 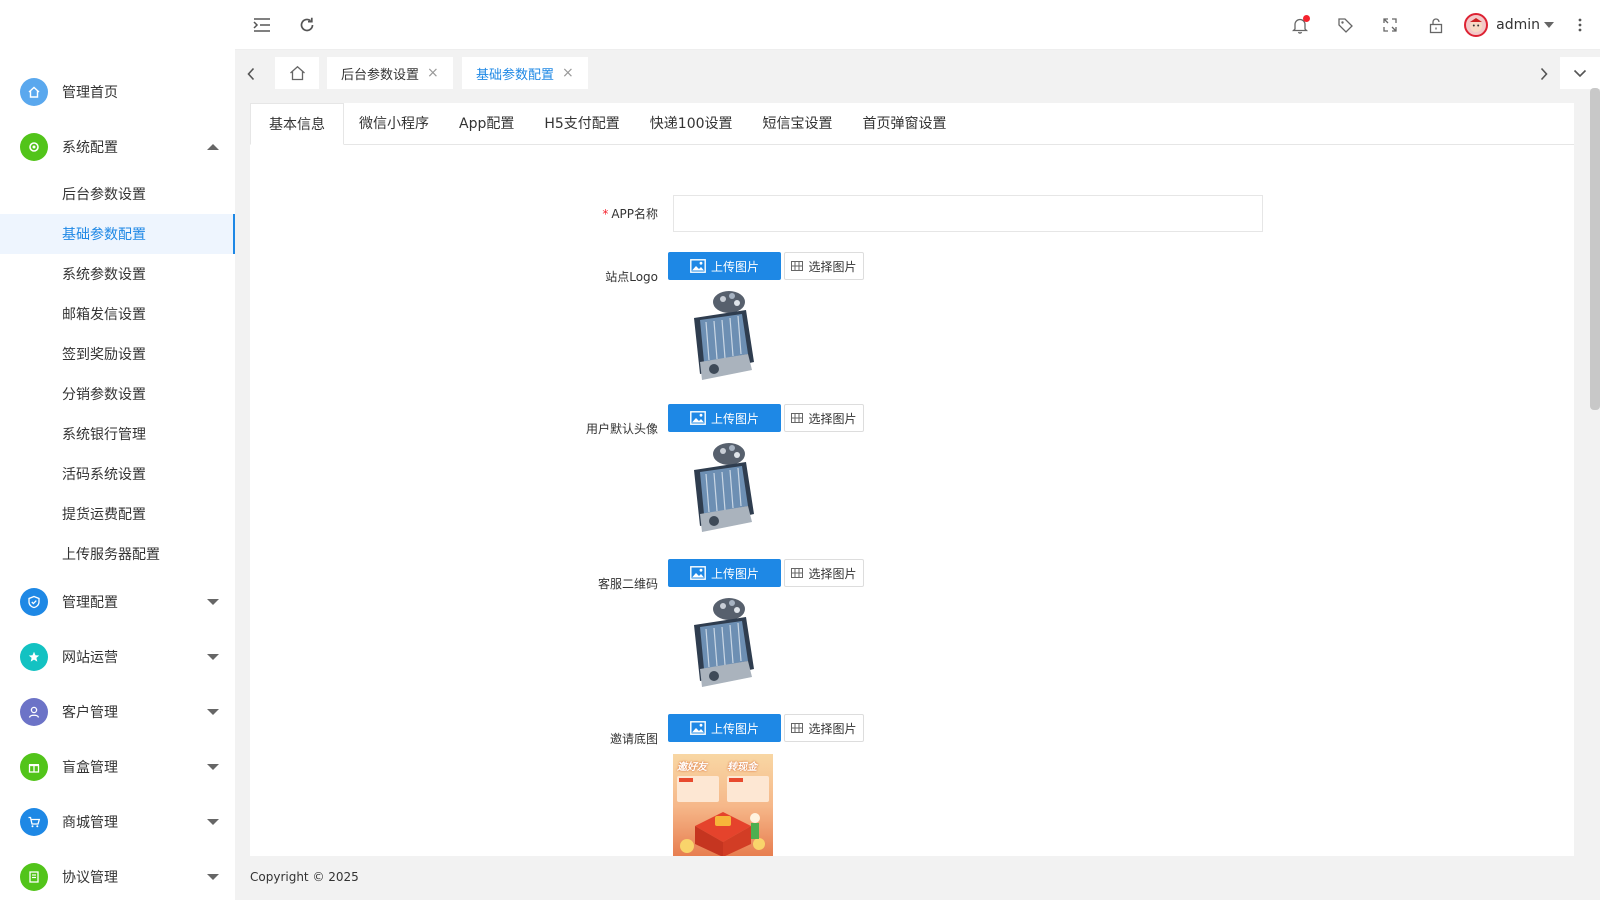 I want to click on menu-label: 管理配置, so click(x=90, y=602).